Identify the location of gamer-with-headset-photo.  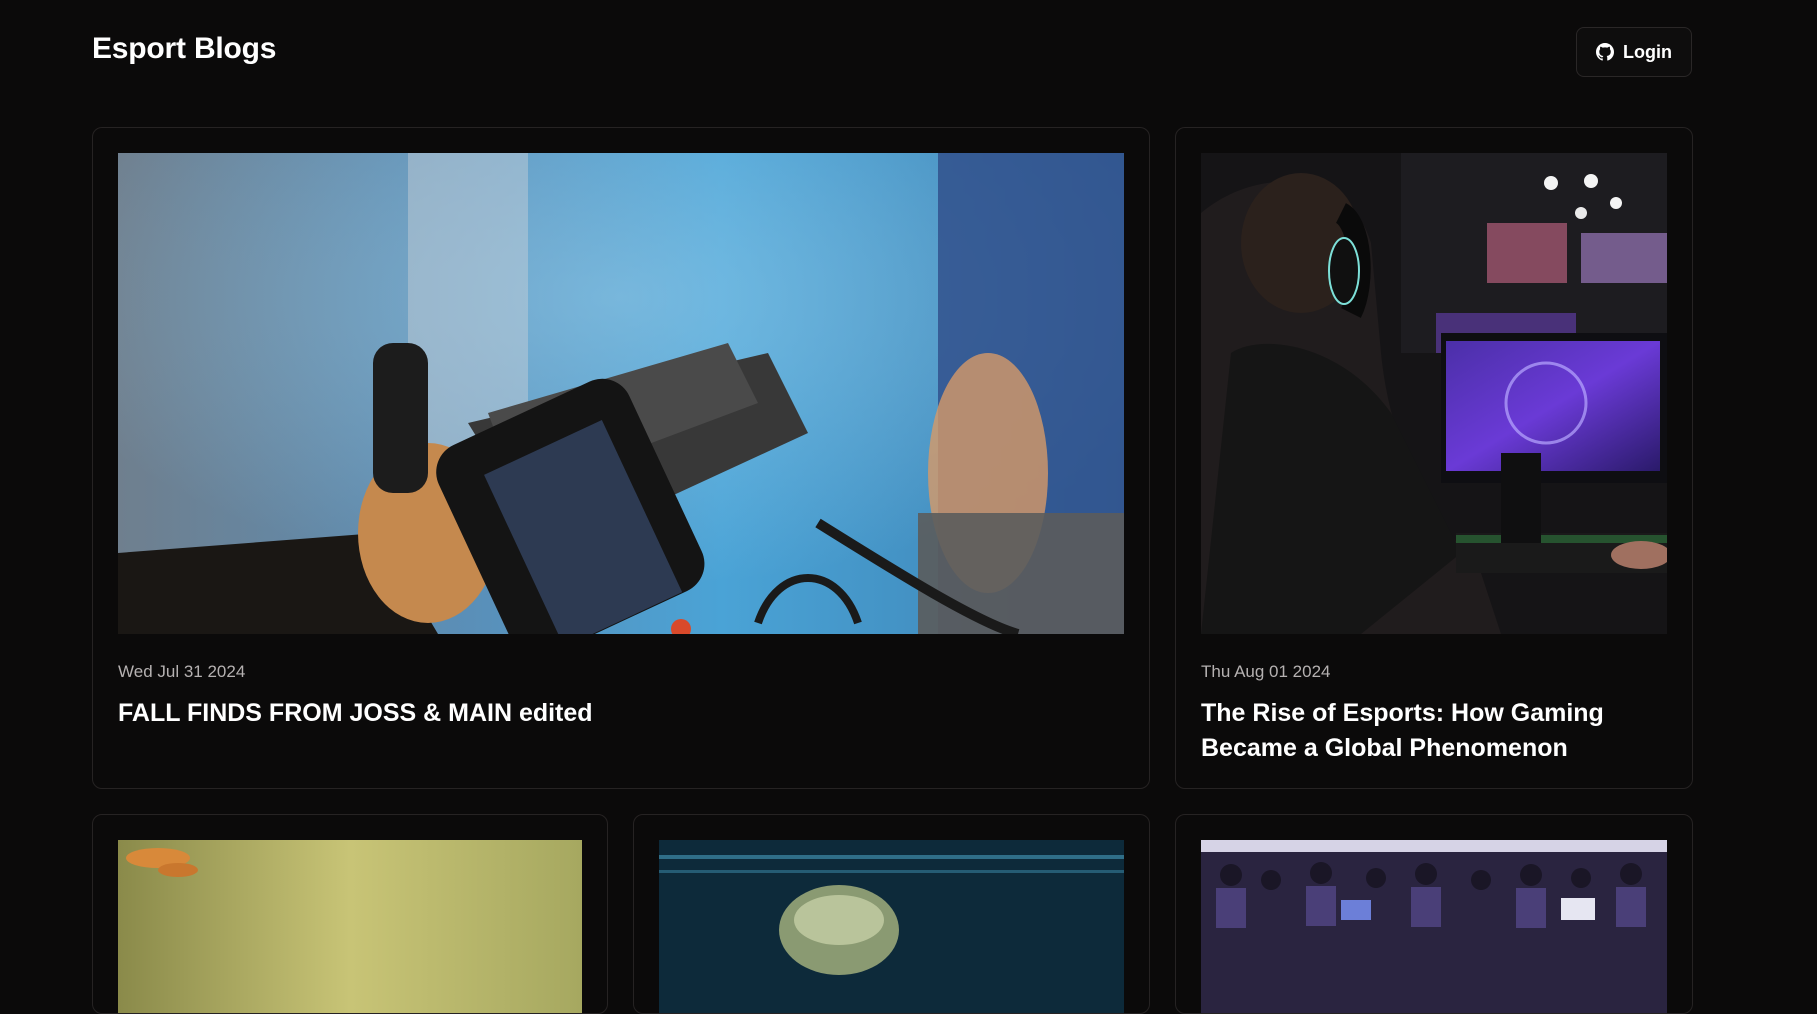
(1434, 393).